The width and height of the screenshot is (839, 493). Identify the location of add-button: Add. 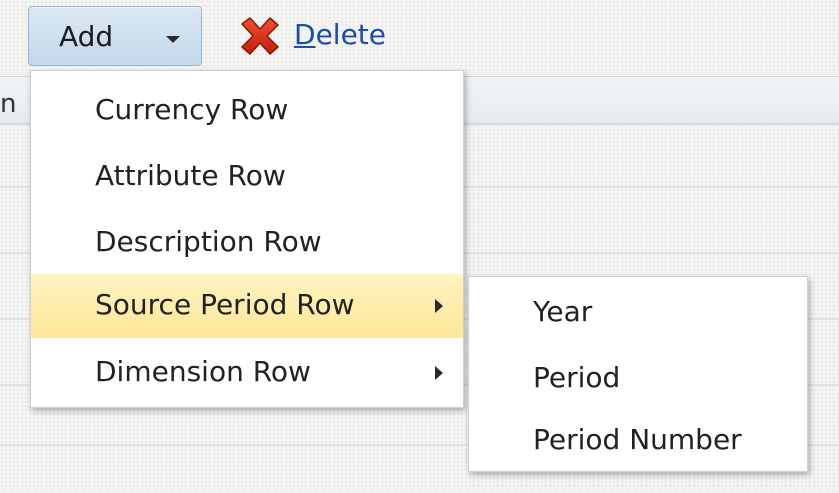
(115, 36).